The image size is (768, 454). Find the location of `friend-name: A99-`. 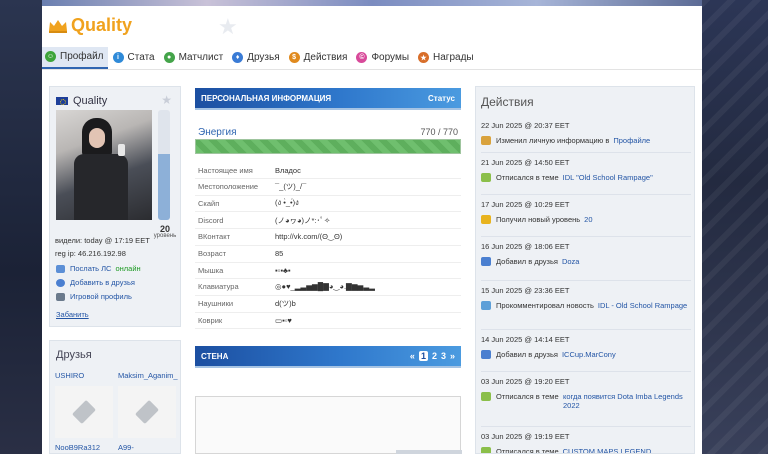

friend-name: A99- is located at coordinates (149, 447).